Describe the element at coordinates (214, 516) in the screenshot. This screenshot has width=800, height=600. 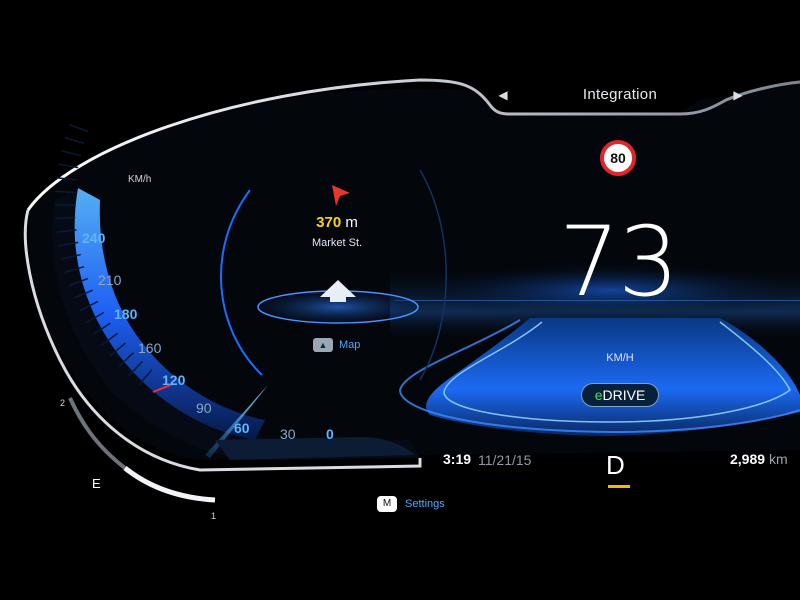
I see `fuel-mark-lower: 1` at that location.